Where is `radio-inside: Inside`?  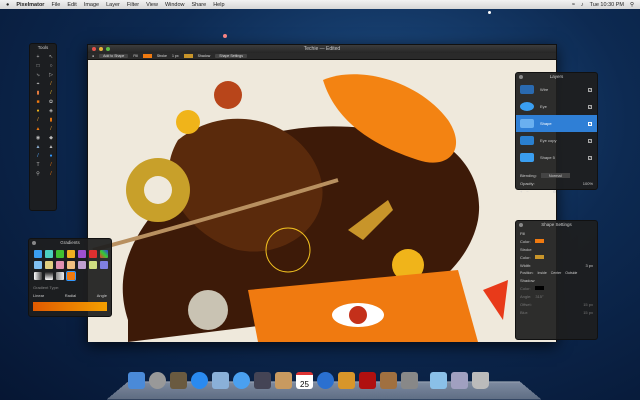
radio-inside: Inside is located at coordinates (541, 273).